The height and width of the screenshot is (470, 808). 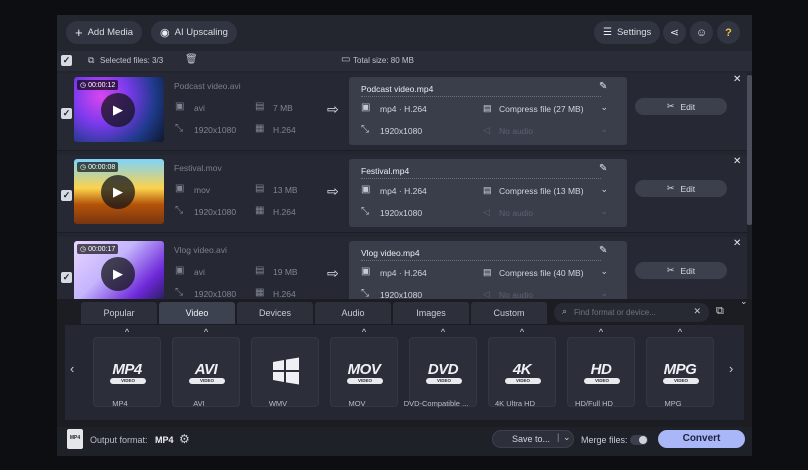 I want to click on format-icon: ▣, so click(x=366, y=271).